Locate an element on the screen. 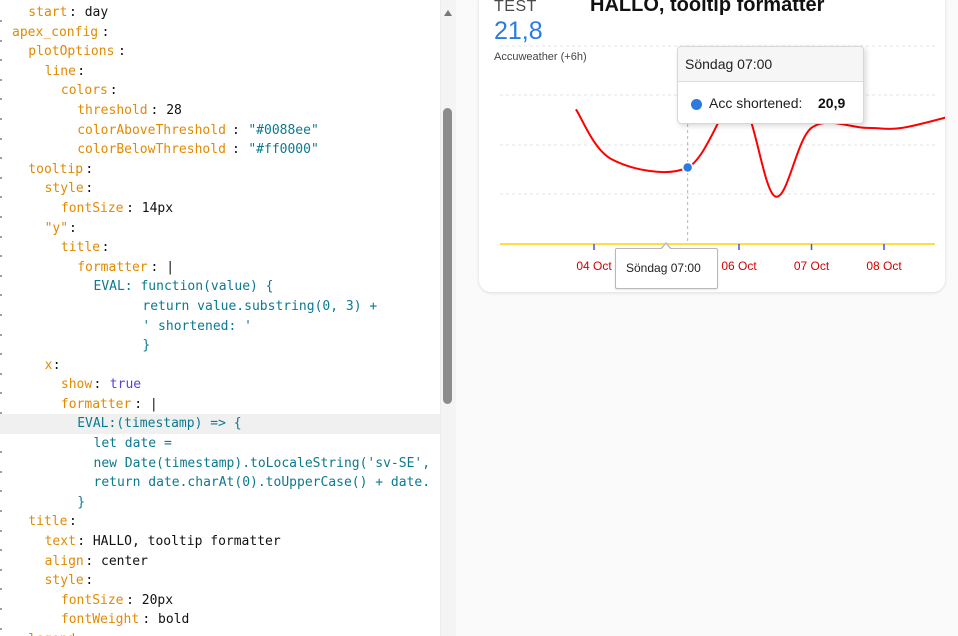 The image size is (958, 636). code-token: EVAL: function(value) { is located at coordinates (183, 287).